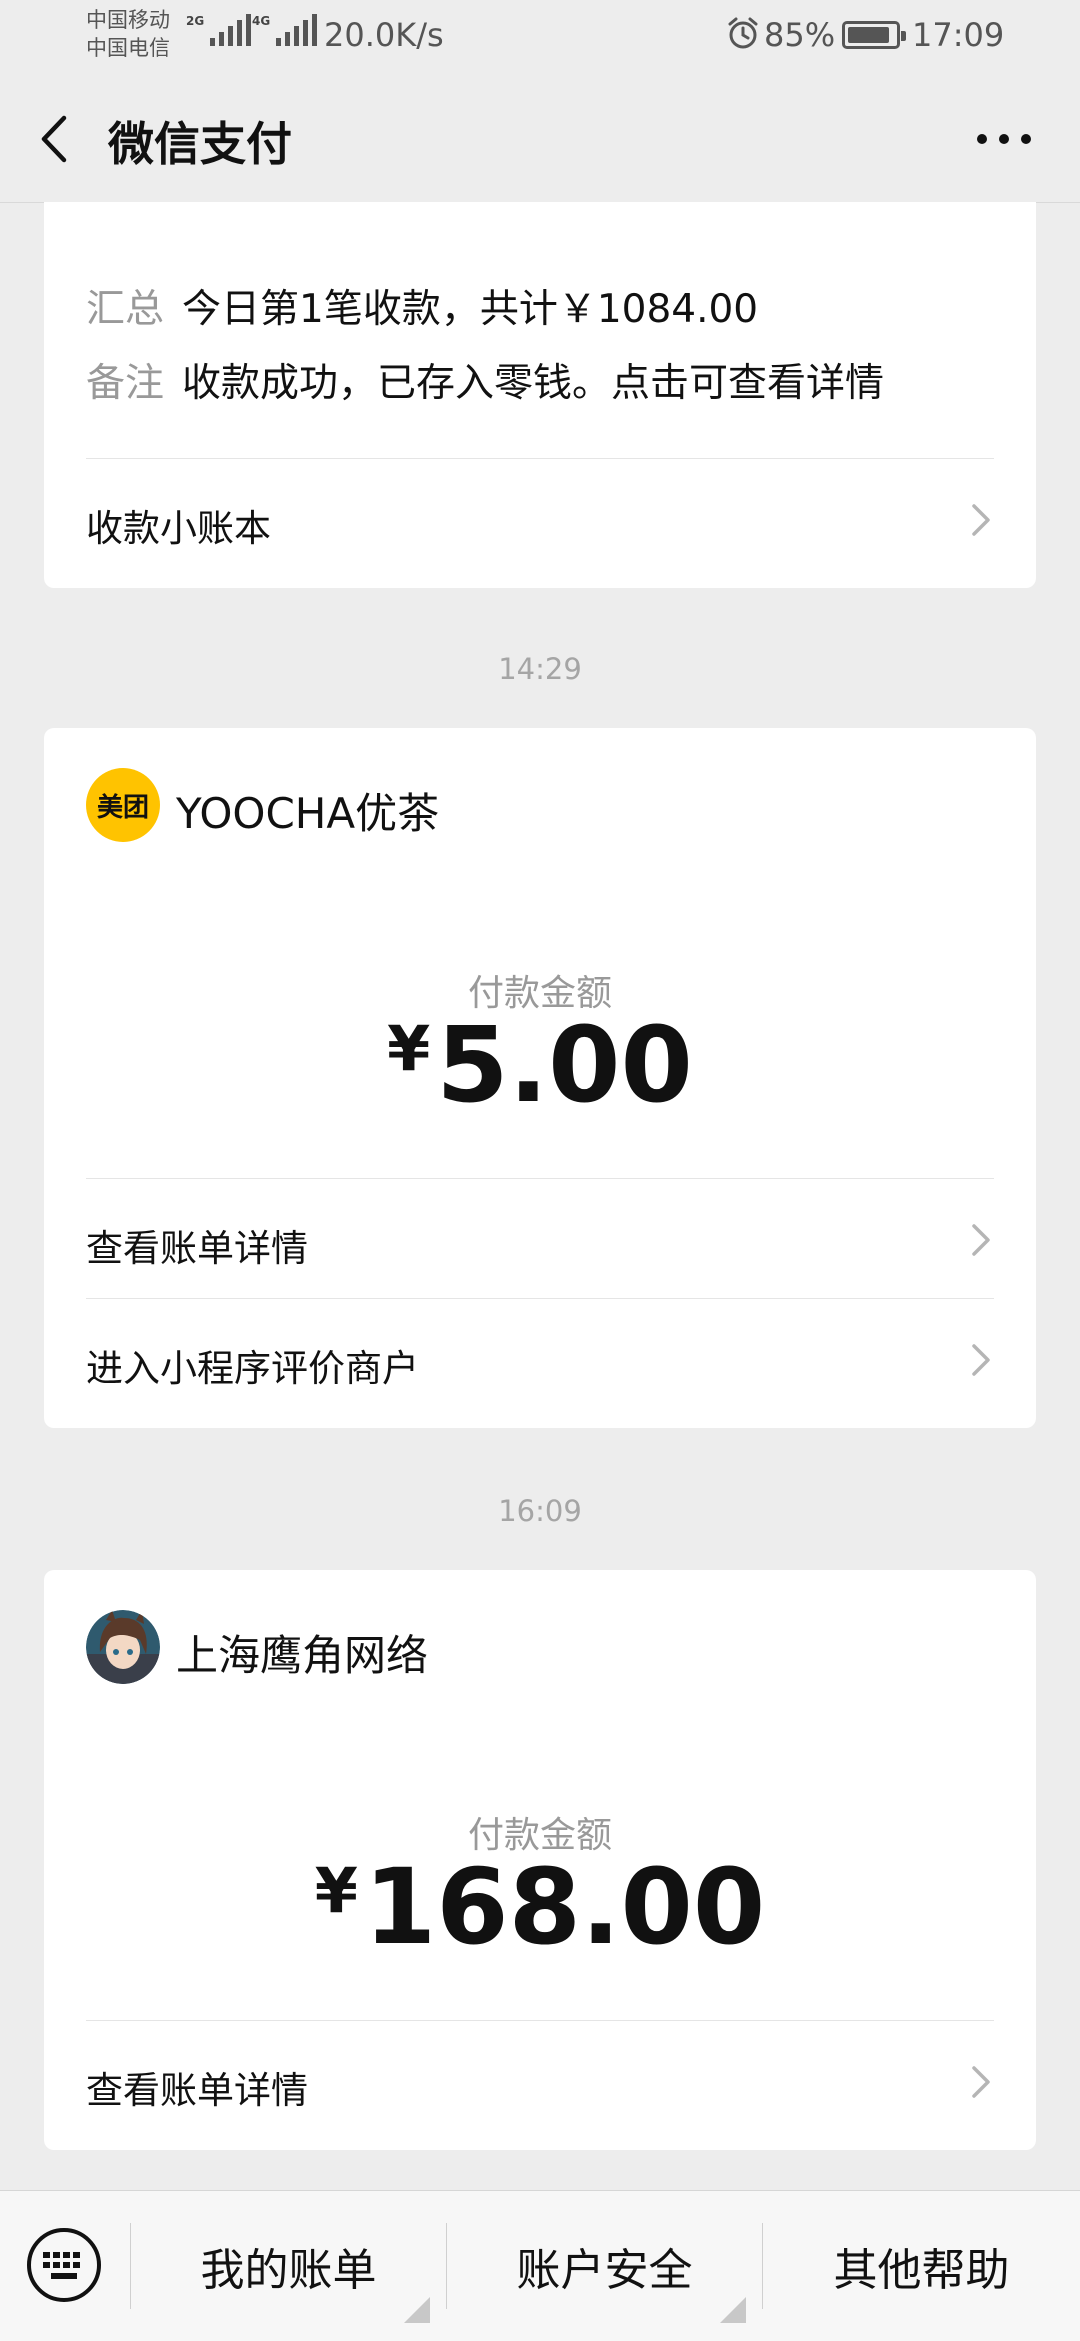  I want to click on message-timestamp: 14:29, so click(540, 669).